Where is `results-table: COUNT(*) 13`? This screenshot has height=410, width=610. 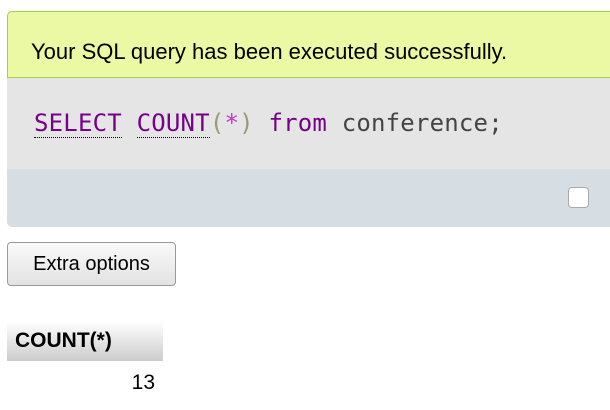 results-table: COUNT(*) 13 is located at coordinates (85, 363).